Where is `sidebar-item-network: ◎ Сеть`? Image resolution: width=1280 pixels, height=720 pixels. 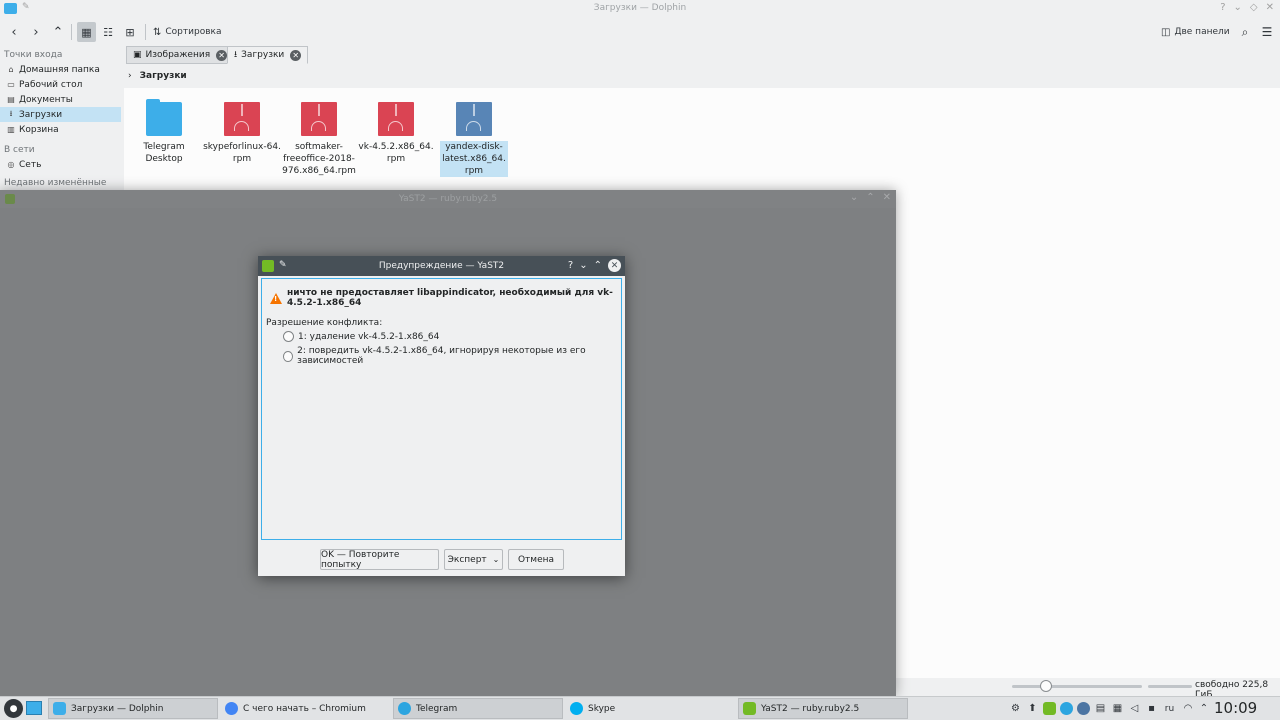 sidebar-item-network: ◎ Сеть is located at coordinates (62, 164).